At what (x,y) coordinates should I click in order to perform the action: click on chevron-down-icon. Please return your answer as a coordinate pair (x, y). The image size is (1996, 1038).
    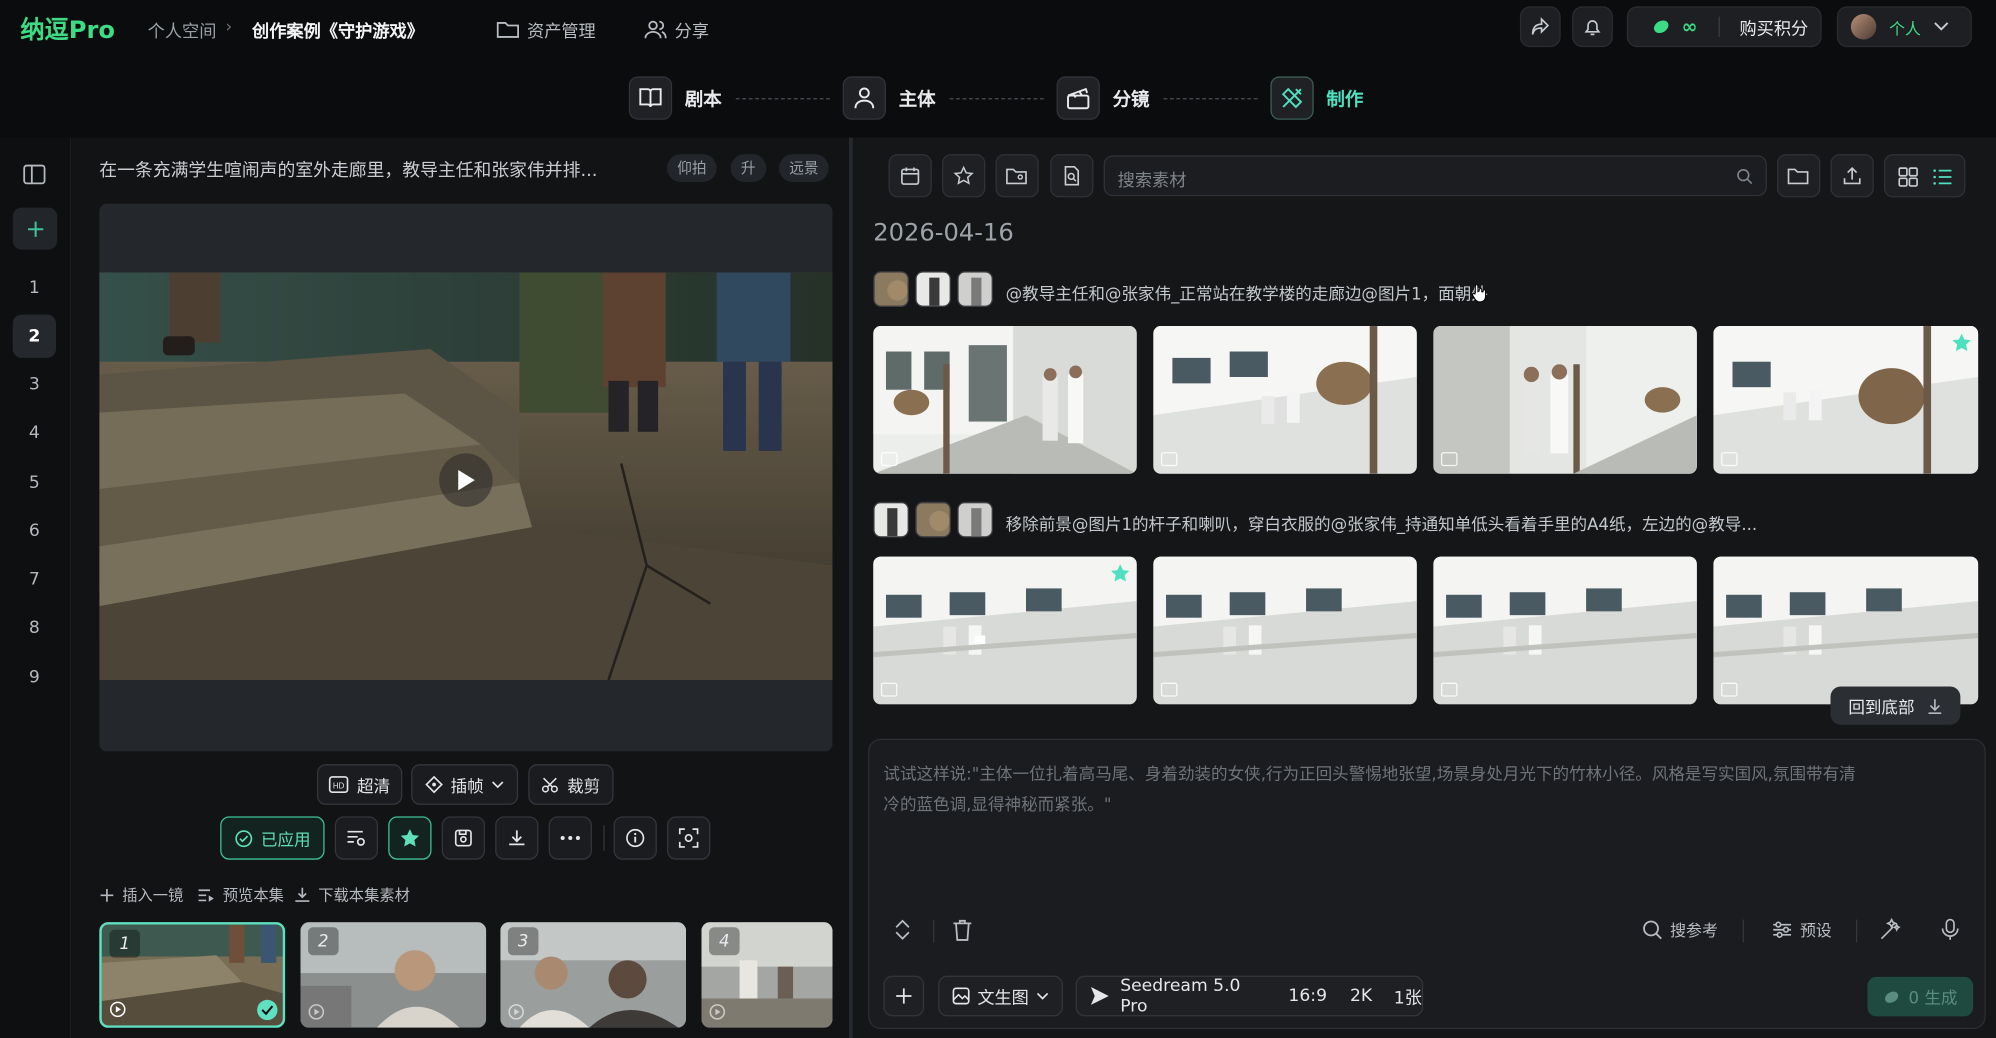
    Looking at the image, I should click on (498, 784).